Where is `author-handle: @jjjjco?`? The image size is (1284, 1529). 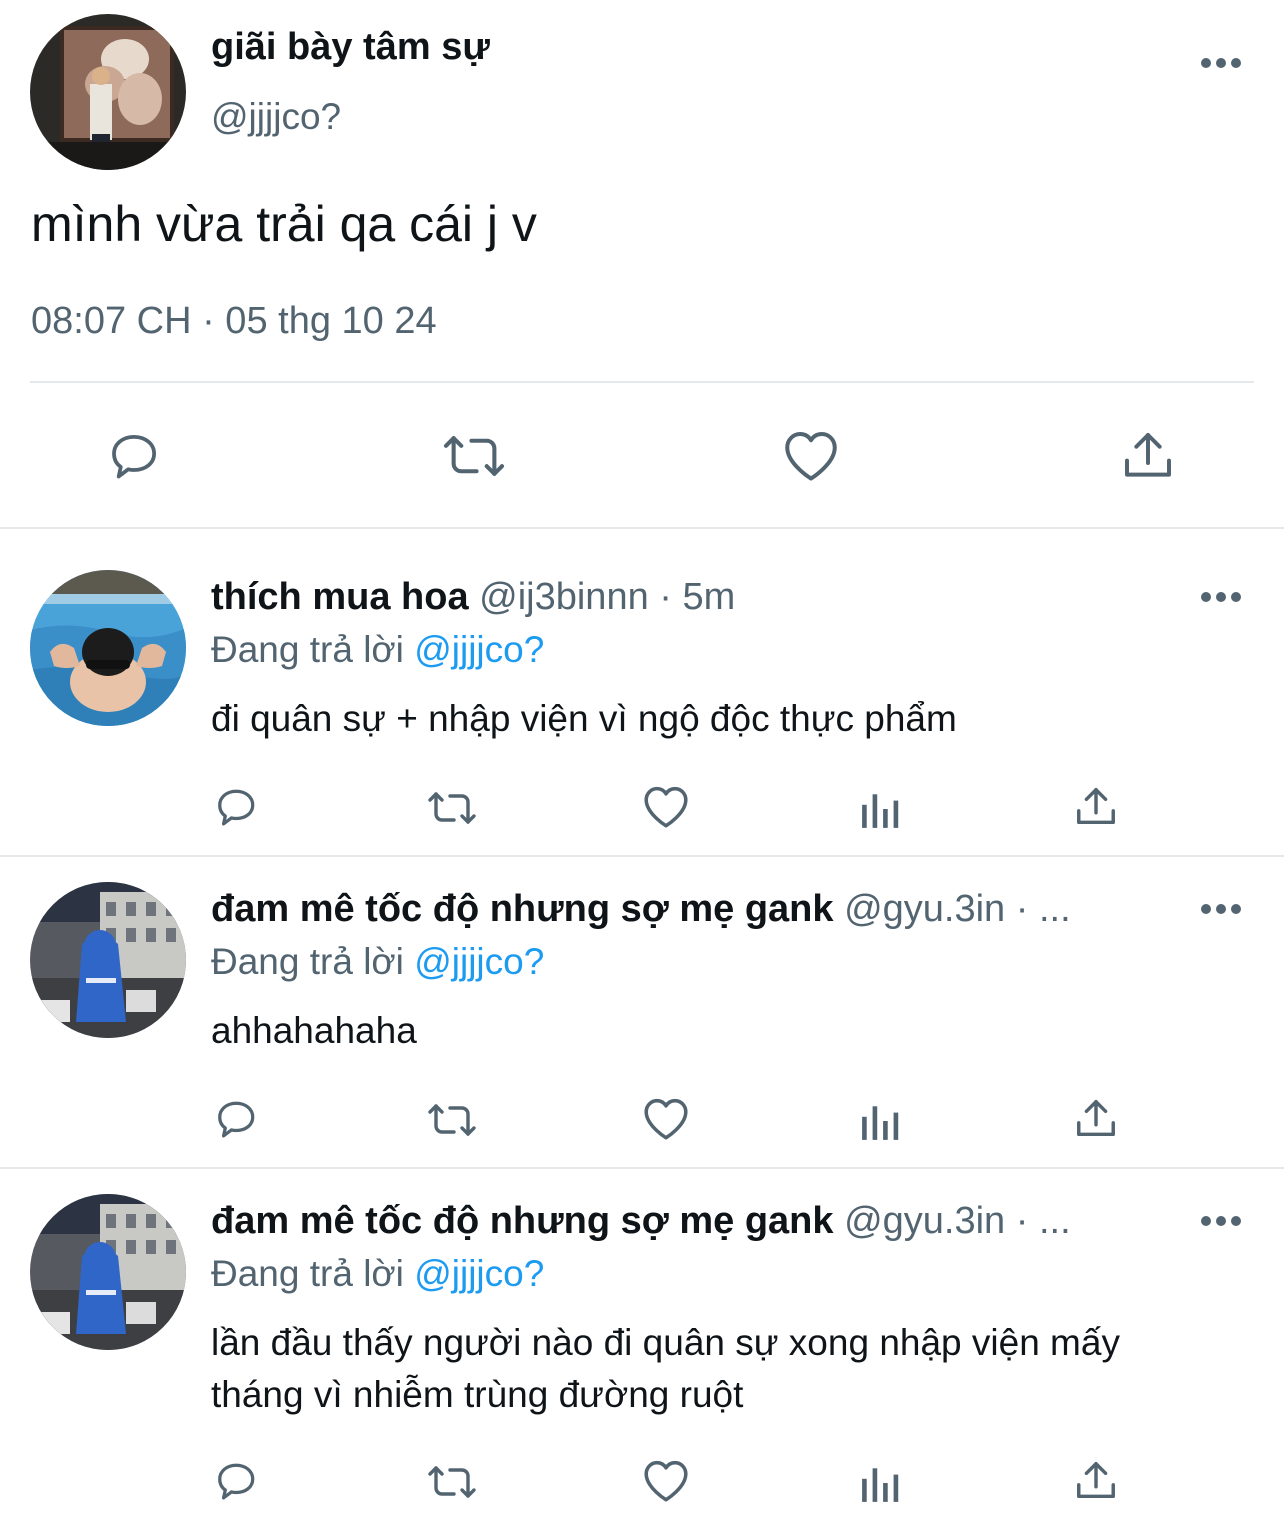 author-handle: @jjjjco? is located at coordinates (276, 117).